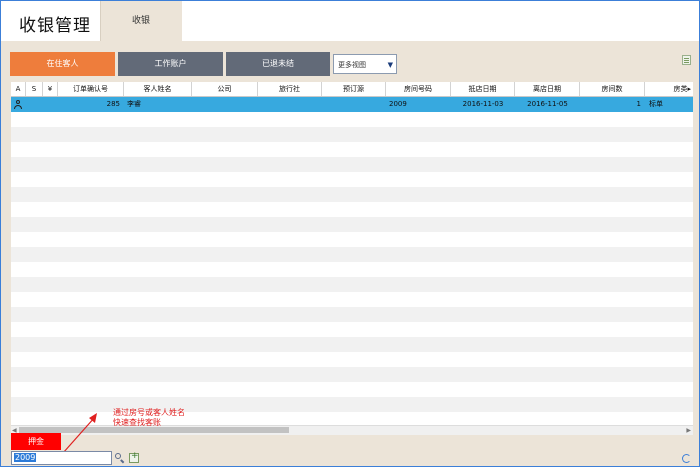 This screenshot has height=467, width=700. I want to click on in-house-guests-button: 在住客人, so click(62, 64).